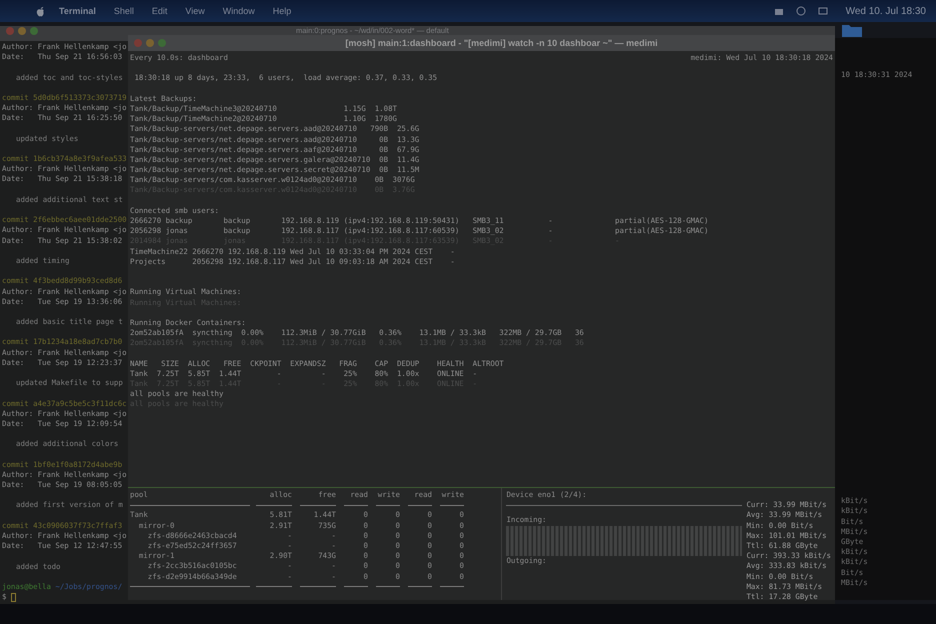  I want to click on menu-item: Help, so click(282, 11).